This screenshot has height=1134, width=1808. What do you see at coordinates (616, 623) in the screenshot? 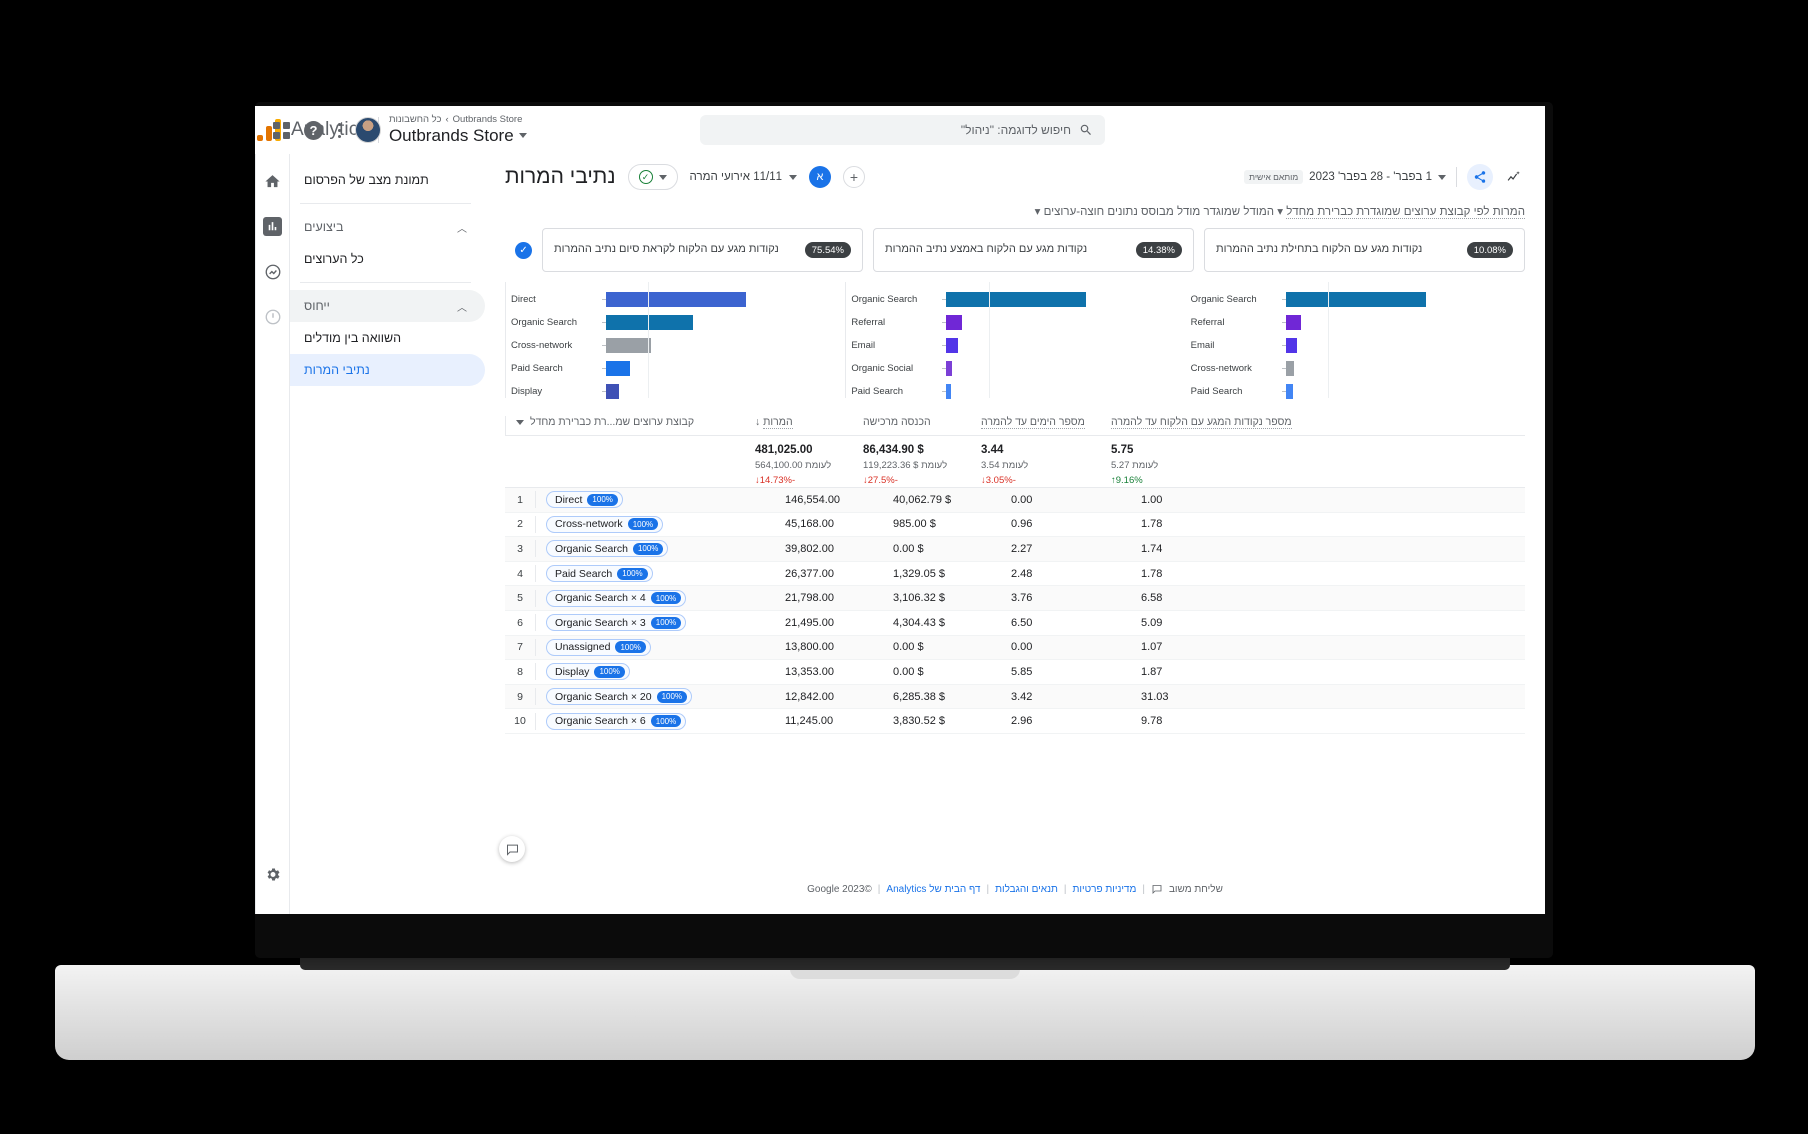
I see `path-chip: 3 × Organic Search 100%` at bounding box center [616, 623].